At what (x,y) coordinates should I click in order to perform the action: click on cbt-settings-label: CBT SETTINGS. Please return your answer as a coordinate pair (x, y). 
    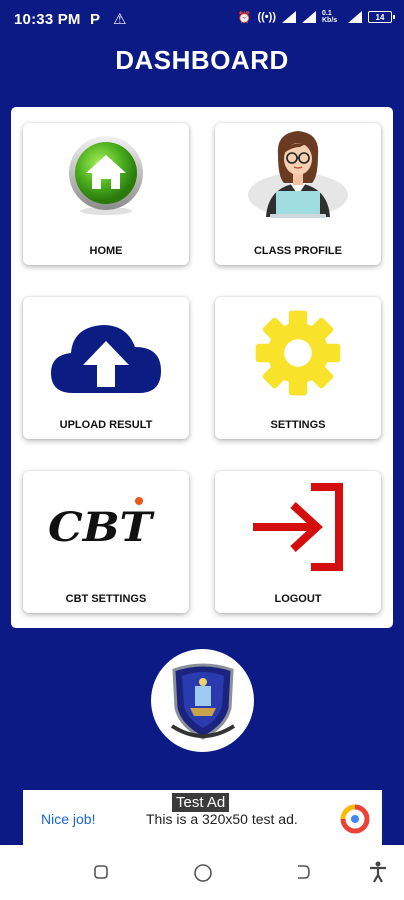
    Looking at the image, I should click on (106, 599).